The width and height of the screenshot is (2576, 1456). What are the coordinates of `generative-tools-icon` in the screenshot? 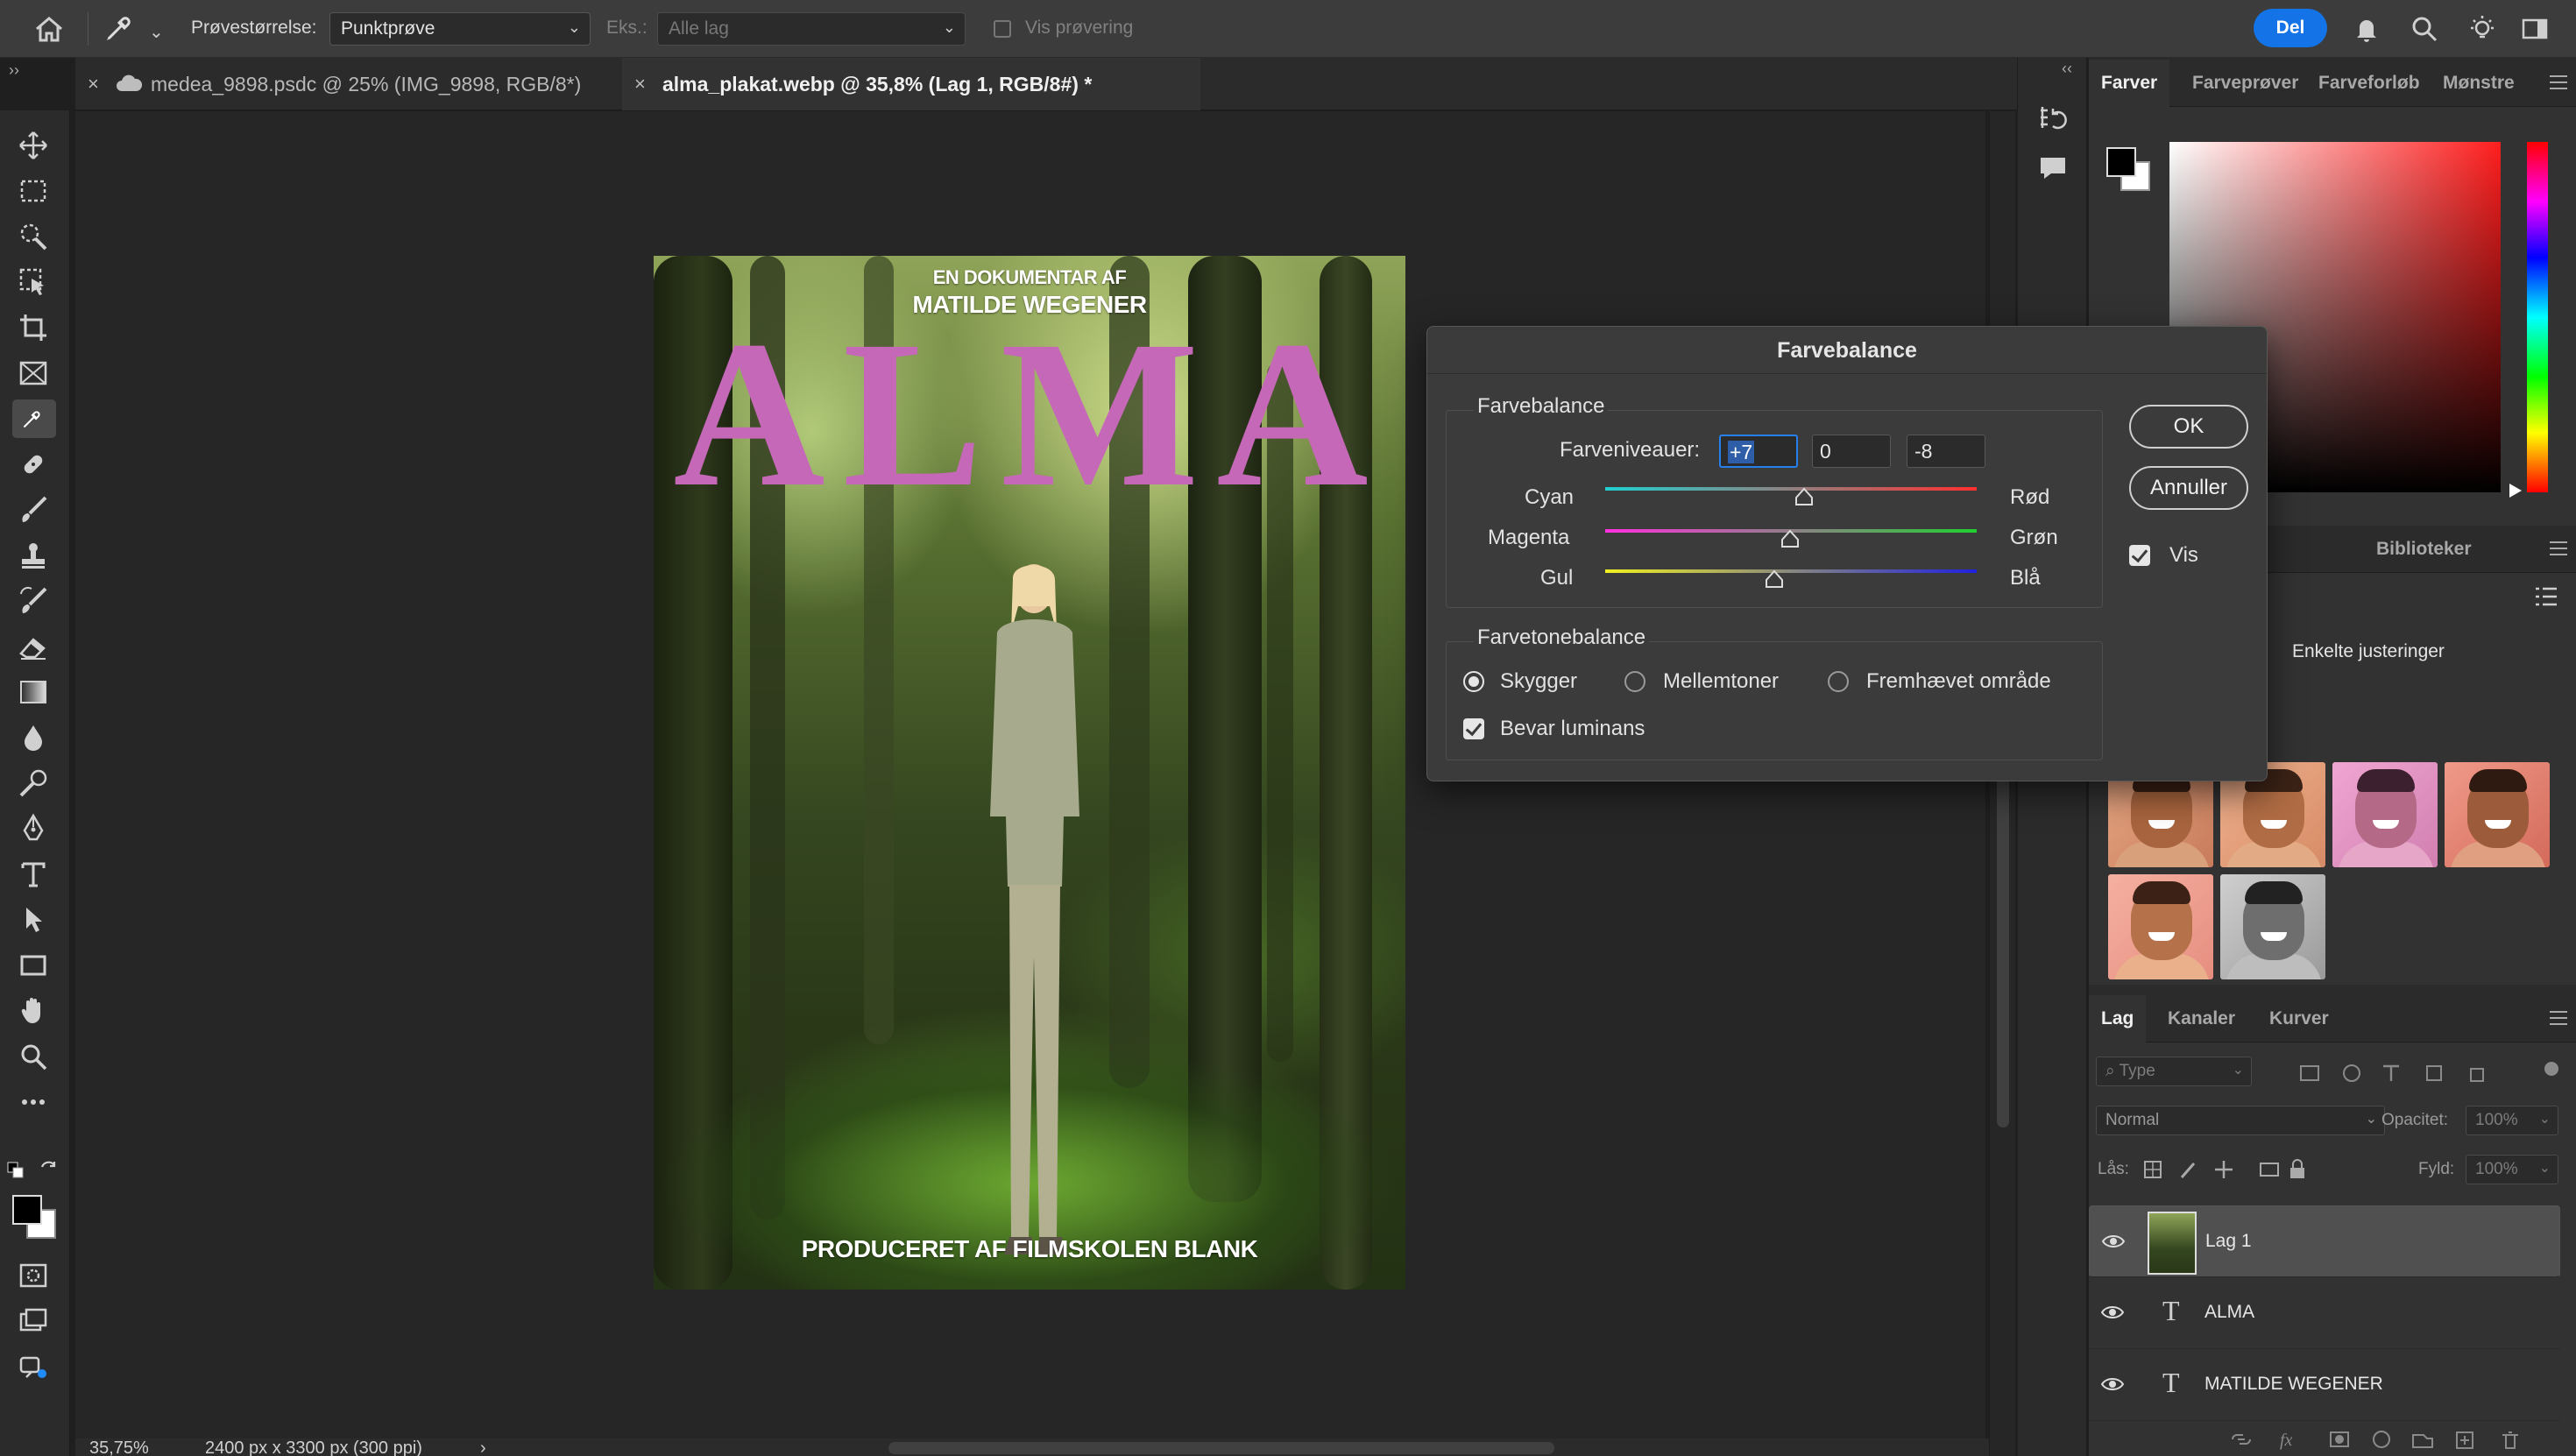 It's located at (33, 1366).